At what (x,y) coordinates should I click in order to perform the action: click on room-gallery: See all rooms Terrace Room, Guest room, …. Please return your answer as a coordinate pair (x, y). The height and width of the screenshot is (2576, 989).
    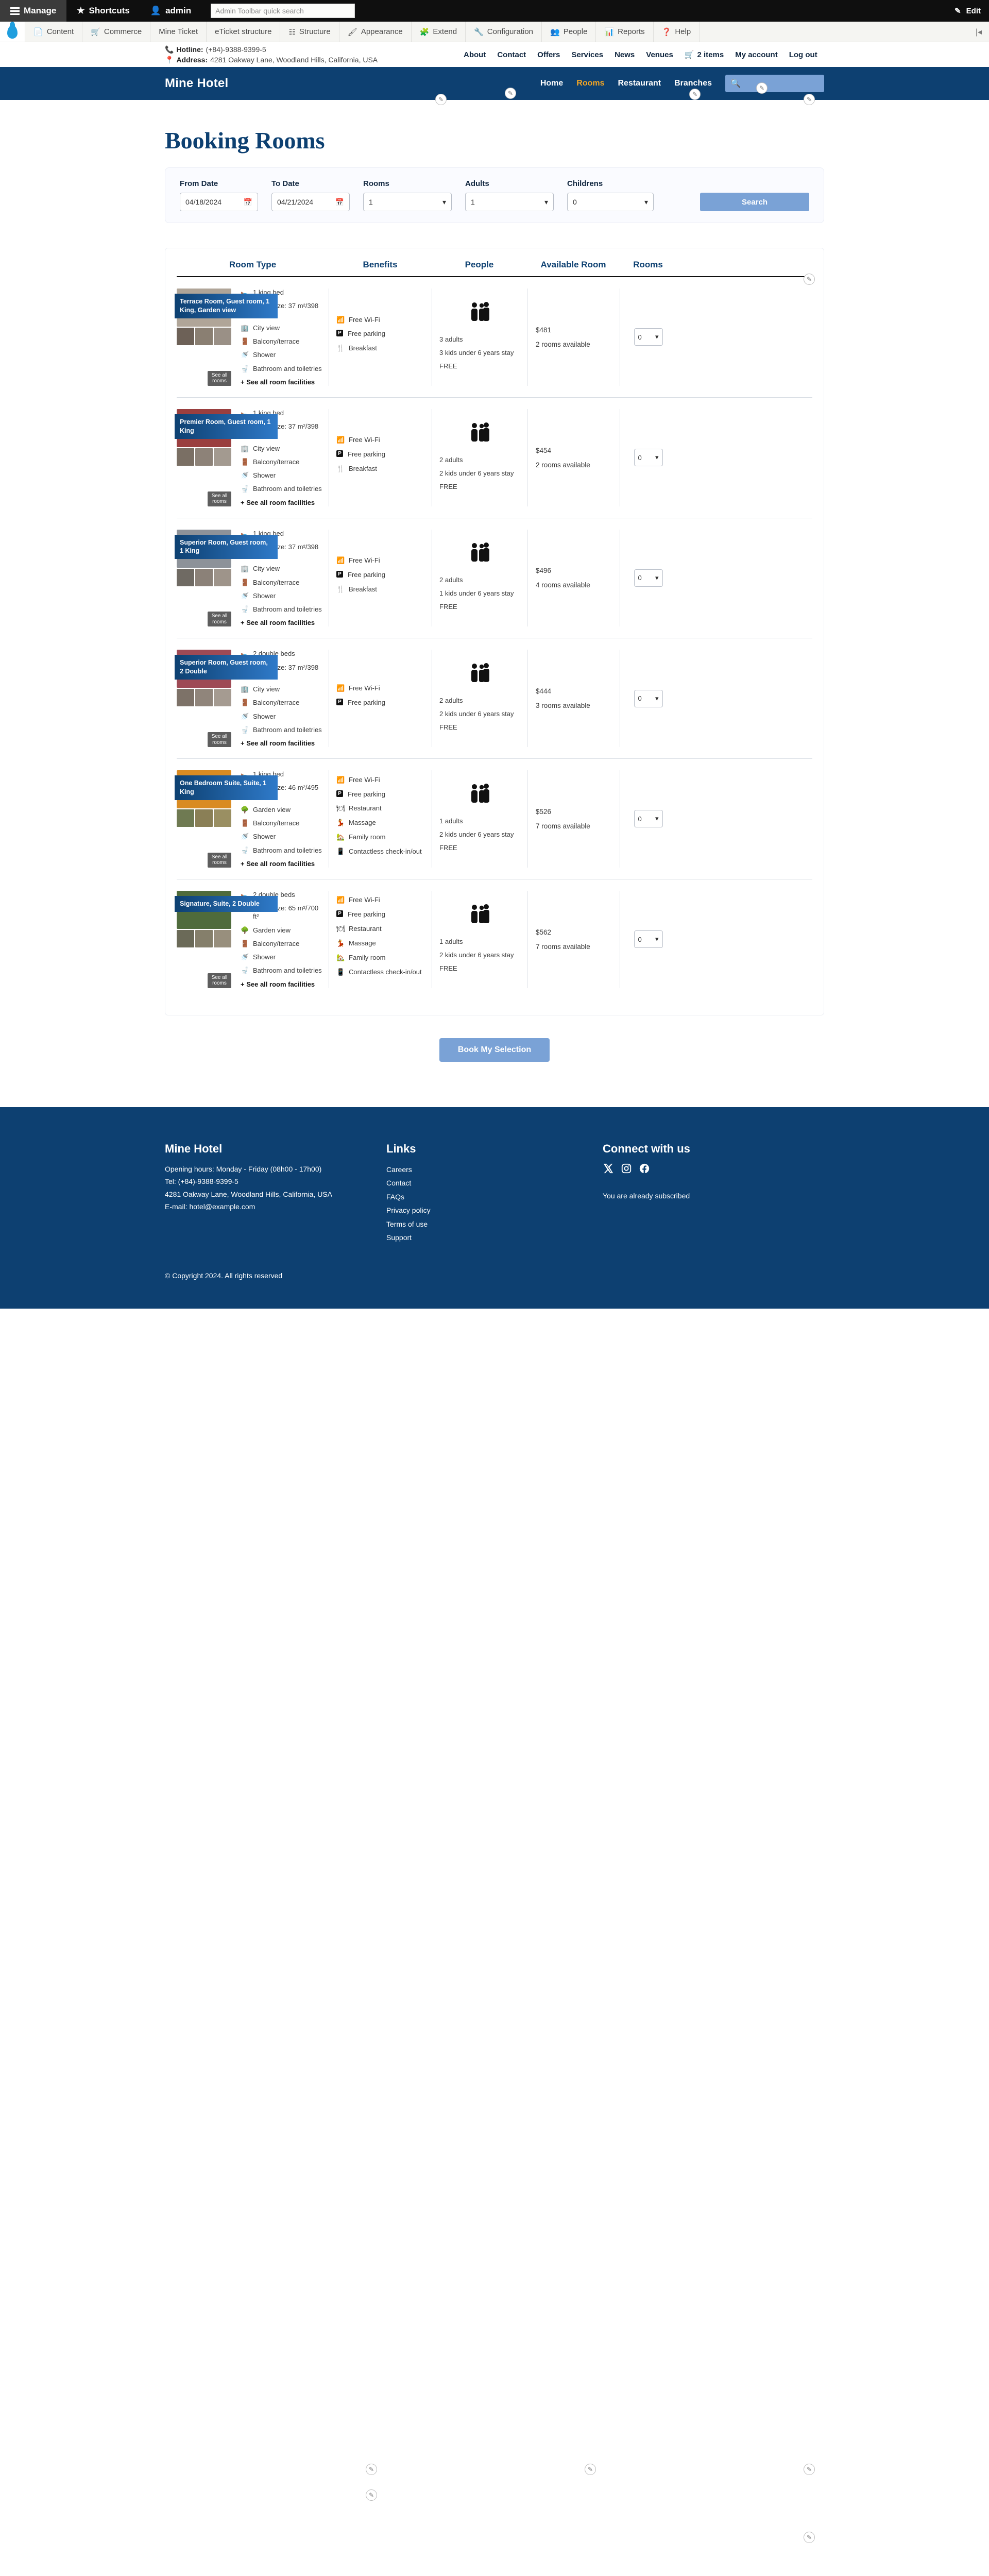
    Looking at the image, I should click on (226, 337).